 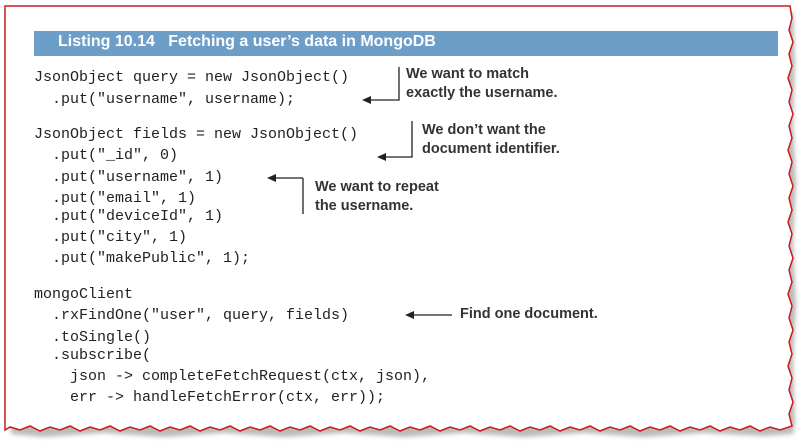 I want to click on annotation-line: We don’t want the, so click(x=484, y=130).